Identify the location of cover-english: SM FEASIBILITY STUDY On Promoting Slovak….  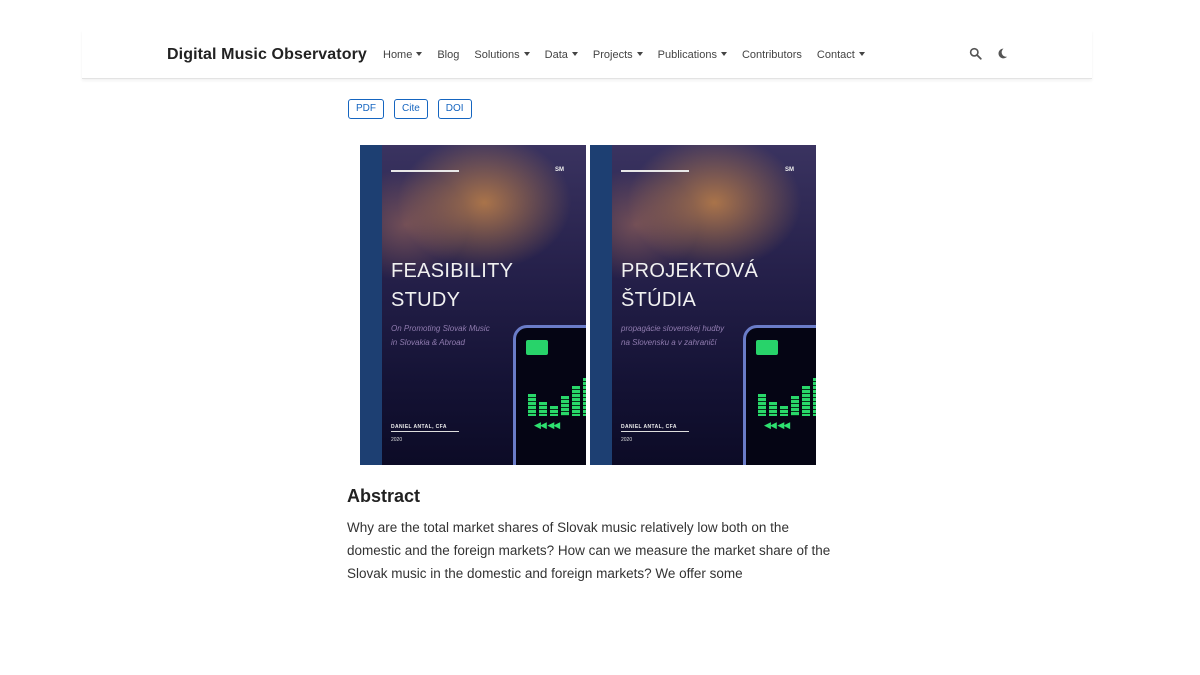
(473, 305).